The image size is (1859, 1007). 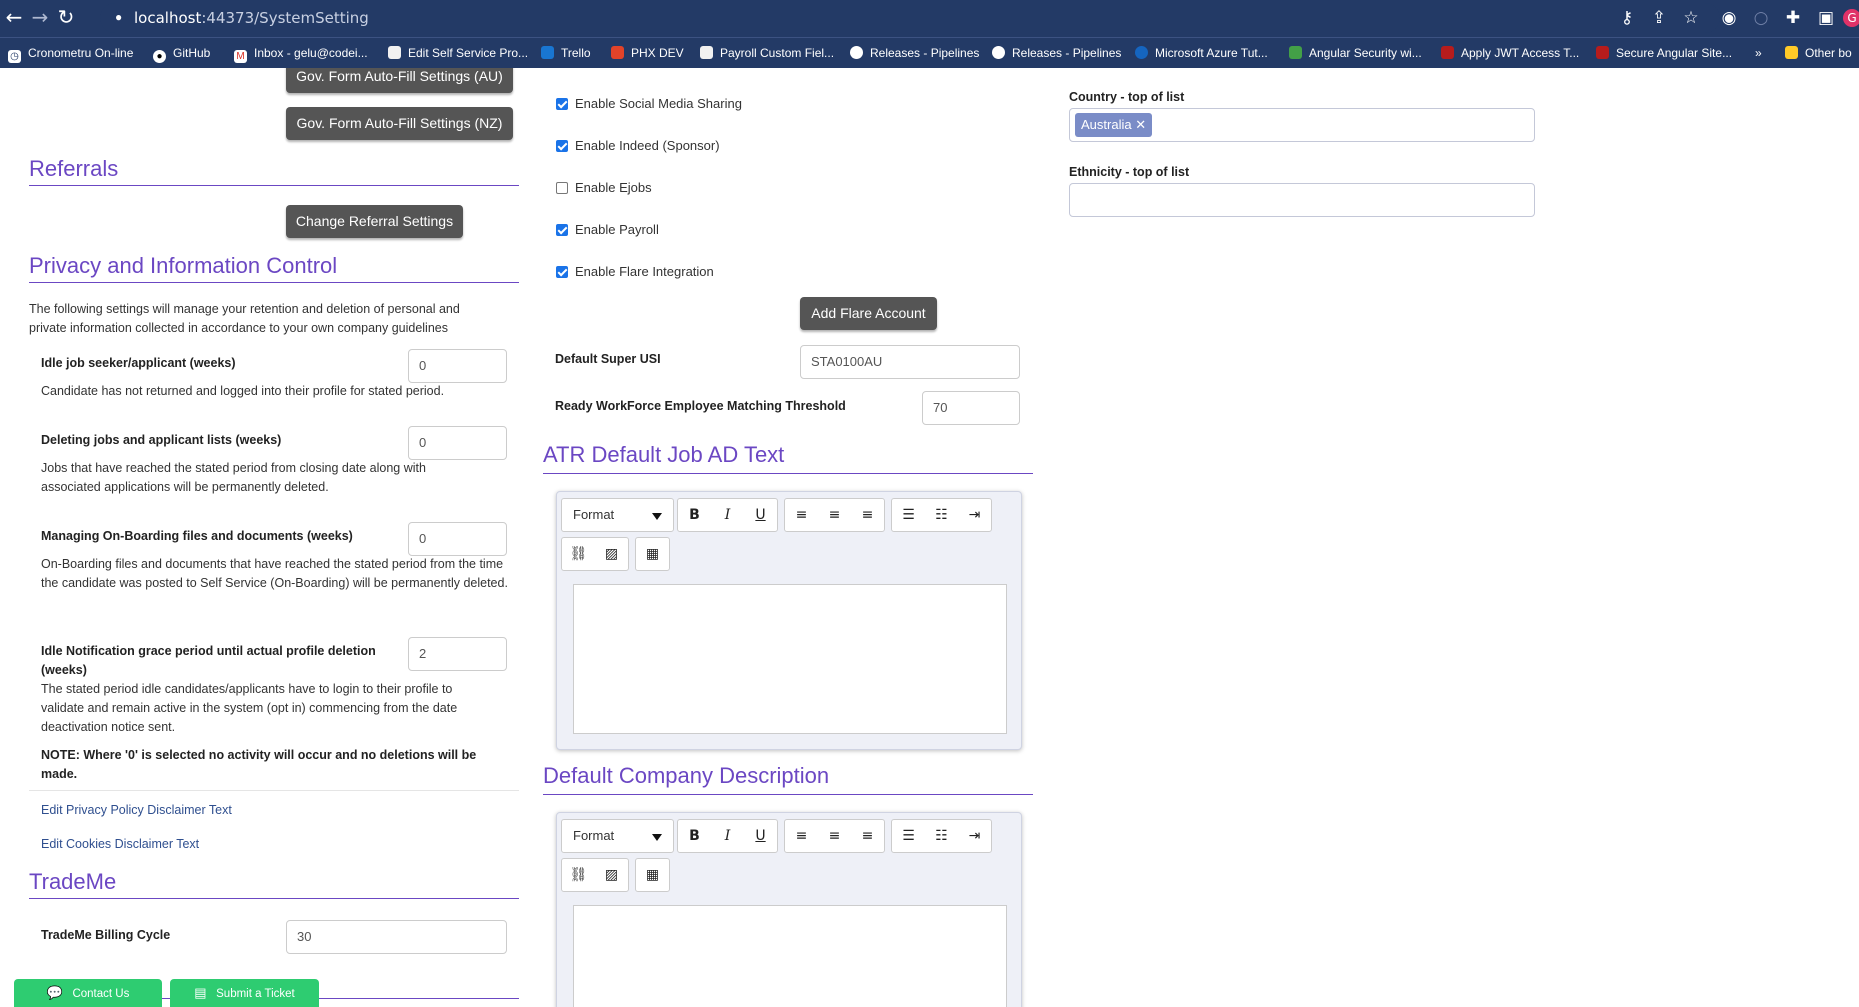 What do you see at coordinates (118, 17) in the screenshot?
I see `info-icon: ●` at bounding box center [118, 17].